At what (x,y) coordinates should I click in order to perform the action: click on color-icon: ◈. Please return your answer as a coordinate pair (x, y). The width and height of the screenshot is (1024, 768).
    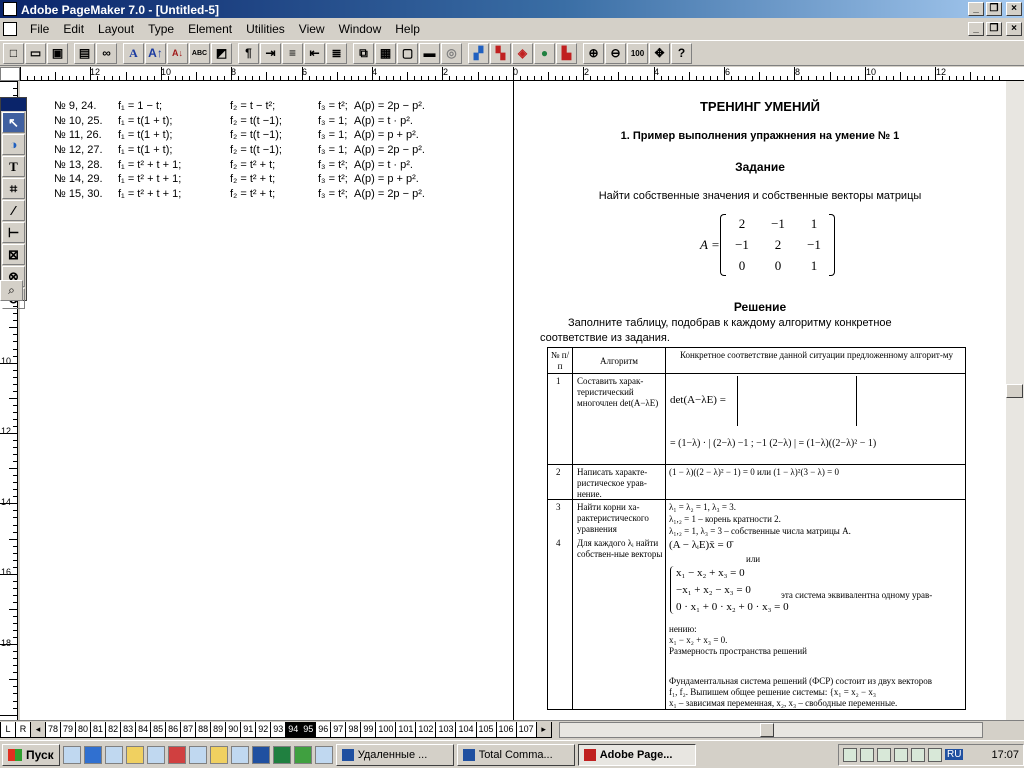
    Looking at the image, I should click on (522, 53).